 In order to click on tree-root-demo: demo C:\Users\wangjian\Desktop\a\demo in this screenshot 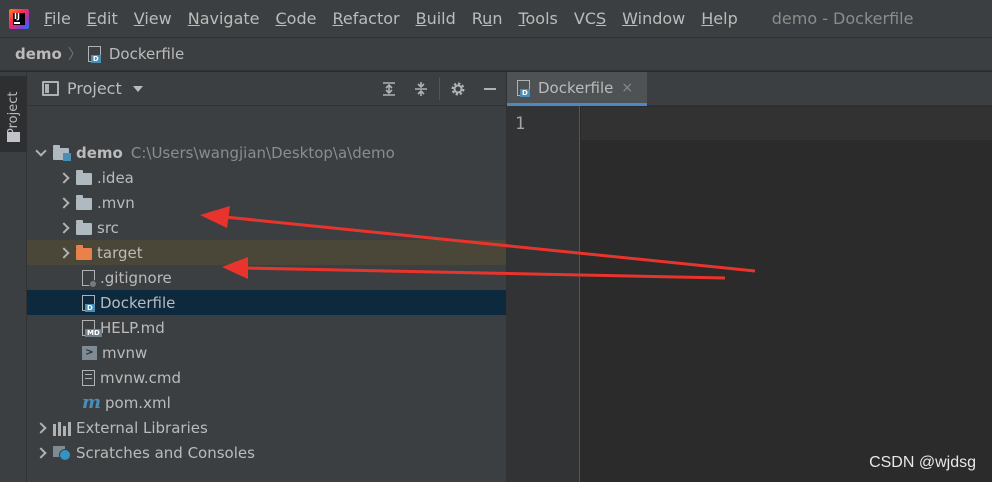, I will do `click(266, 152)`.